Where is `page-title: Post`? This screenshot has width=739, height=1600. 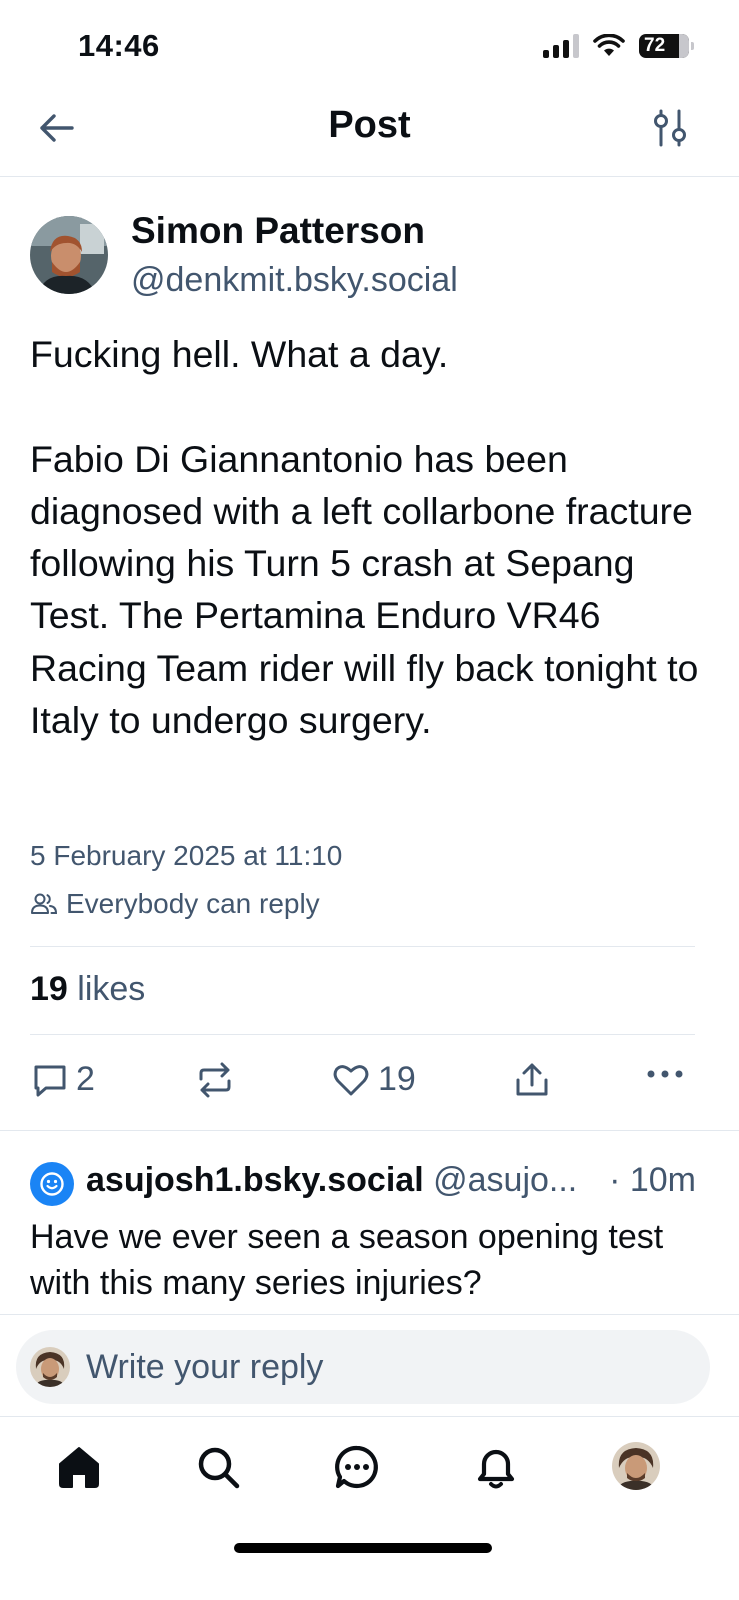
page-title: Post is located at coordinates (369, 125).